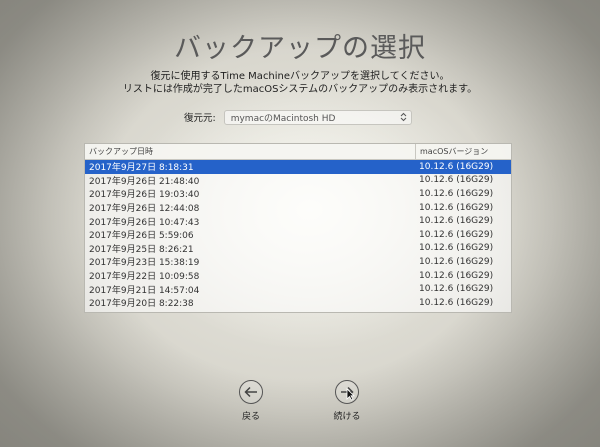  I want to click on backup-date-cell: 2017年9月22日 10:09:58, so click(144, 277).